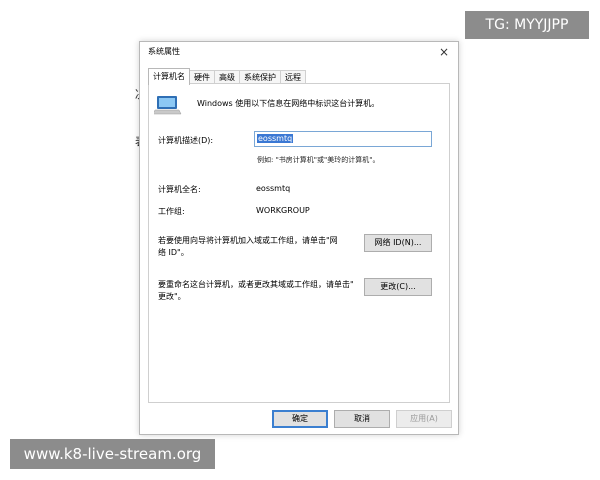  I want to click on computer-description-input: eossmtq, so click(343, 139).